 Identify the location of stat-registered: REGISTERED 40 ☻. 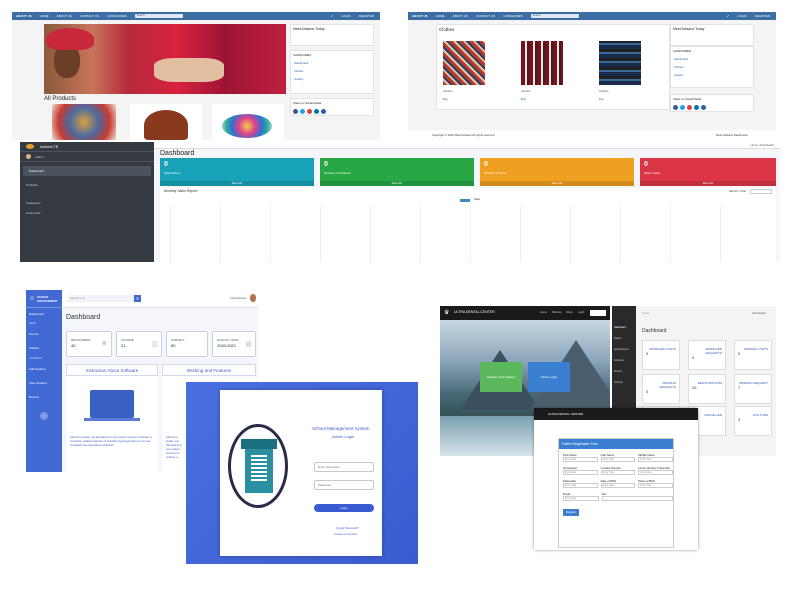
(89, 344).